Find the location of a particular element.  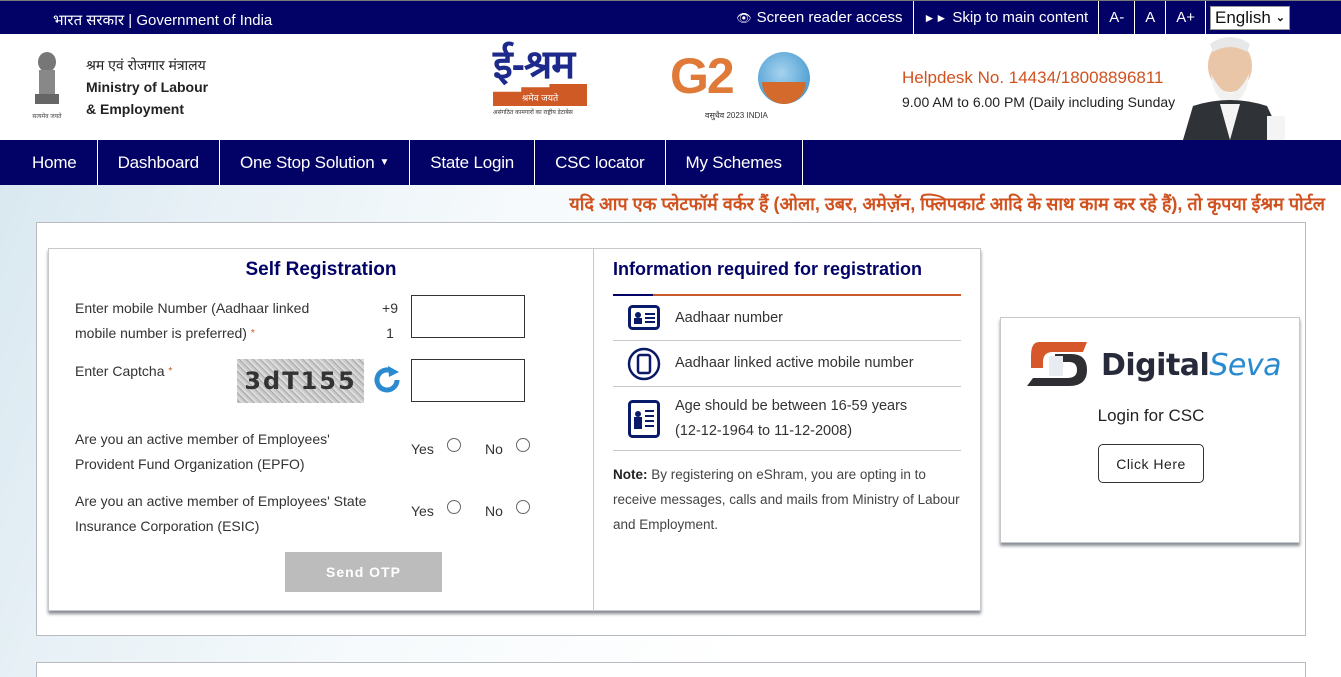

national-emblem-icon: सत्यमेव जयते is located at coordinates (47, 86).